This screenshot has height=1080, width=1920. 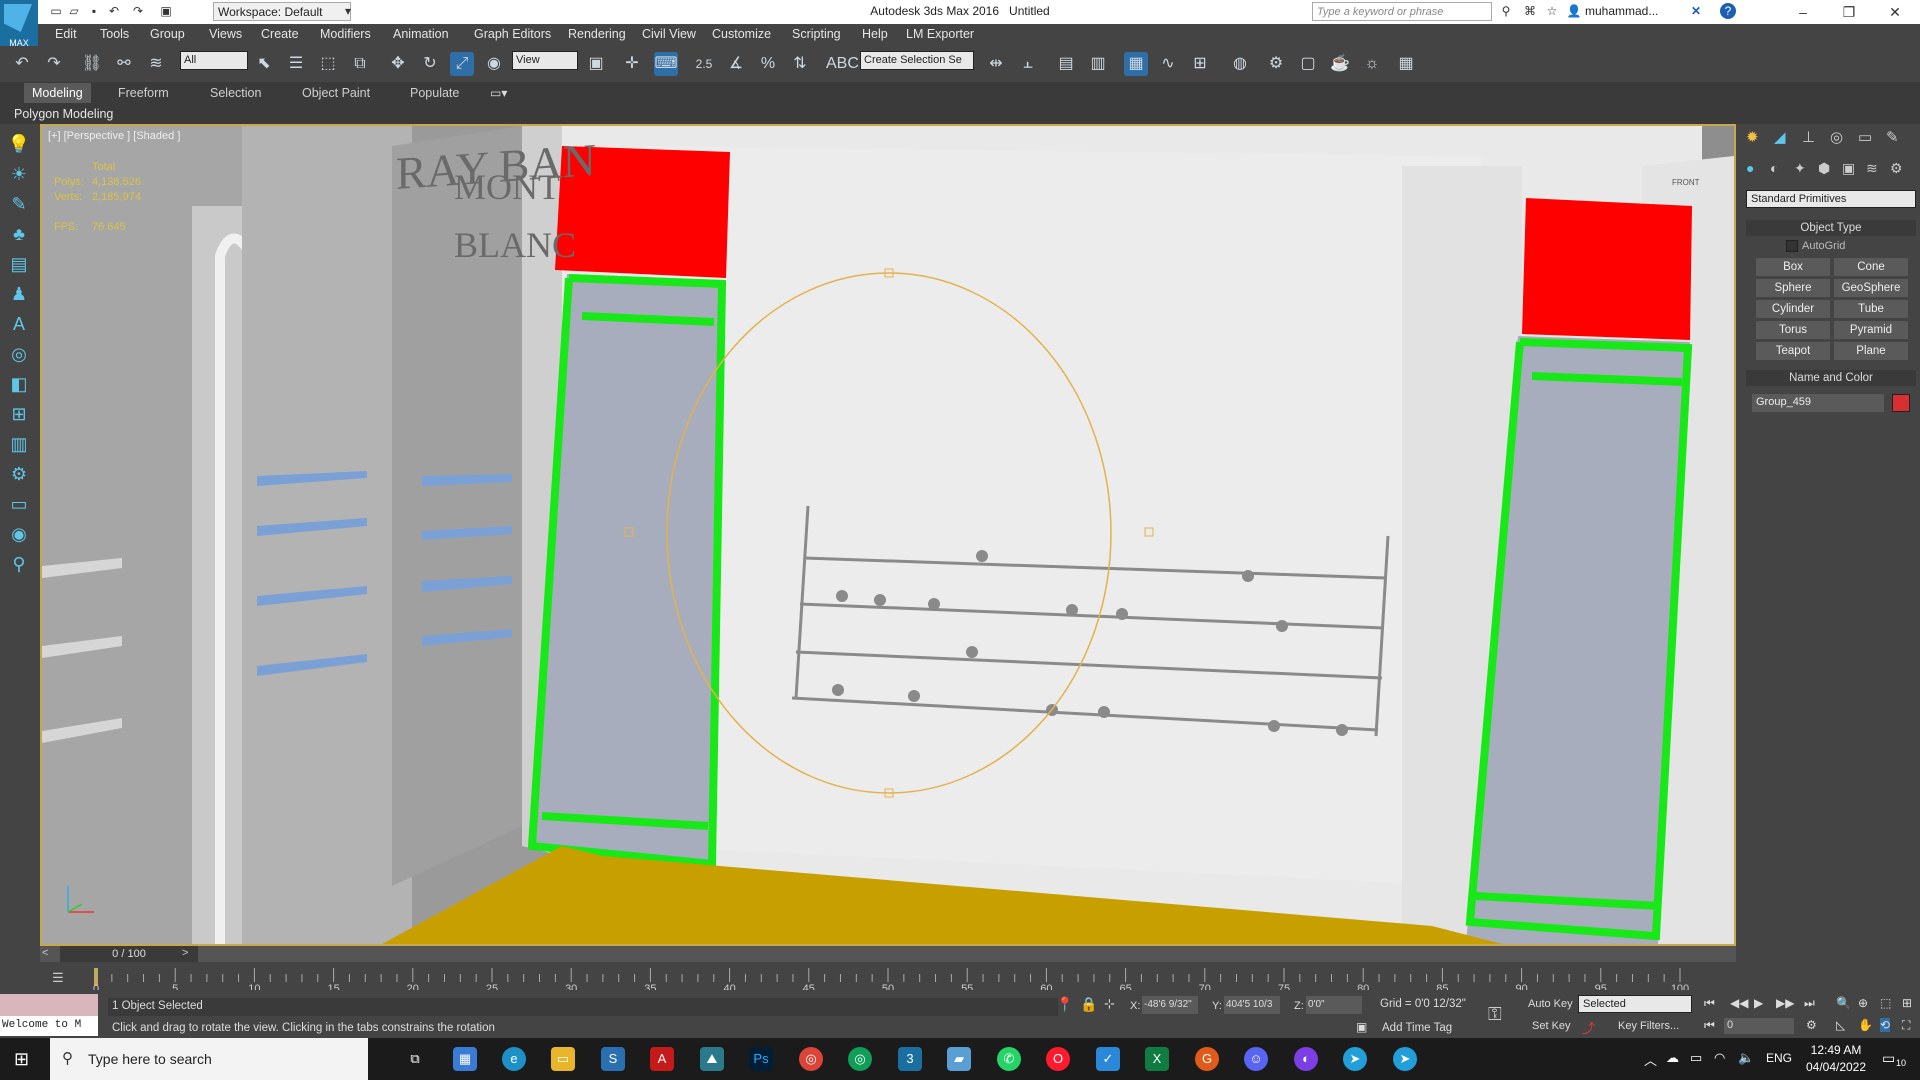 What do you see at coordinates (64, 114) in the screenshot?
I see `polygon-modeling-label: Polygon Modeling` at bounding box center [64, 114].